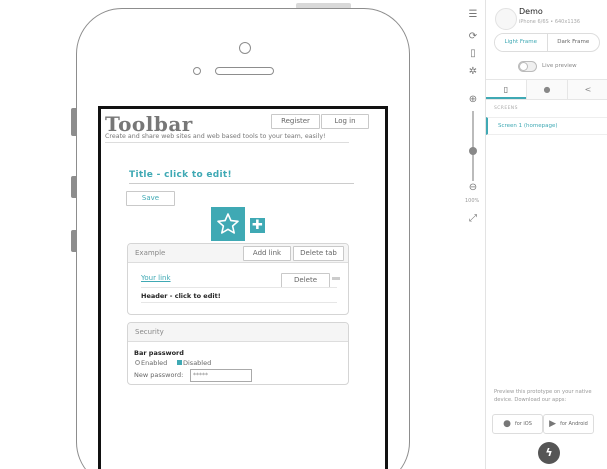 This screenshot has height=469, width=607. Describe the element at coordinates (574, 424) in the screenshot. I see `android-label: for Android` at that location.